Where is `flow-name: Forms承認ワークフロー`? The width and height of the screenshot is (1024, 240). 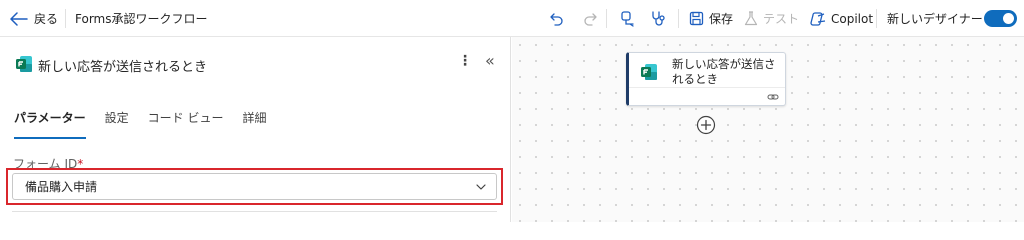 flow-name: Forms承認ワークフロー is located at coordinates (141, 18).